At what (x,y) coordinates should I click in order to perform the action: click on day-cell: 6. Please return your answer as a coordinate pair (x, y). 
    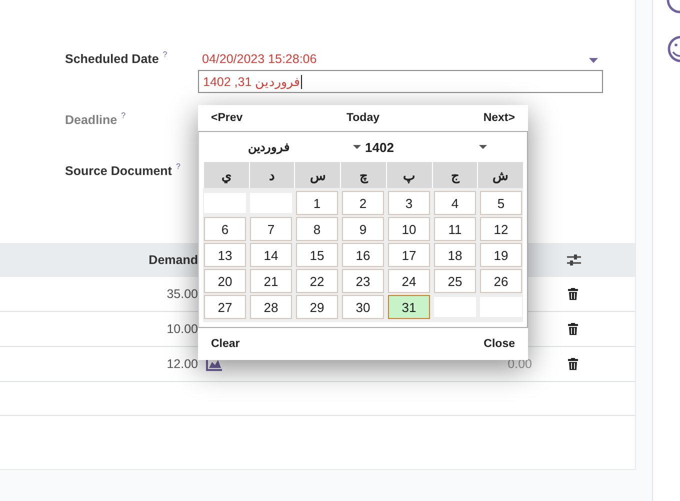
    Looking at the image, I should click on (225, 229).